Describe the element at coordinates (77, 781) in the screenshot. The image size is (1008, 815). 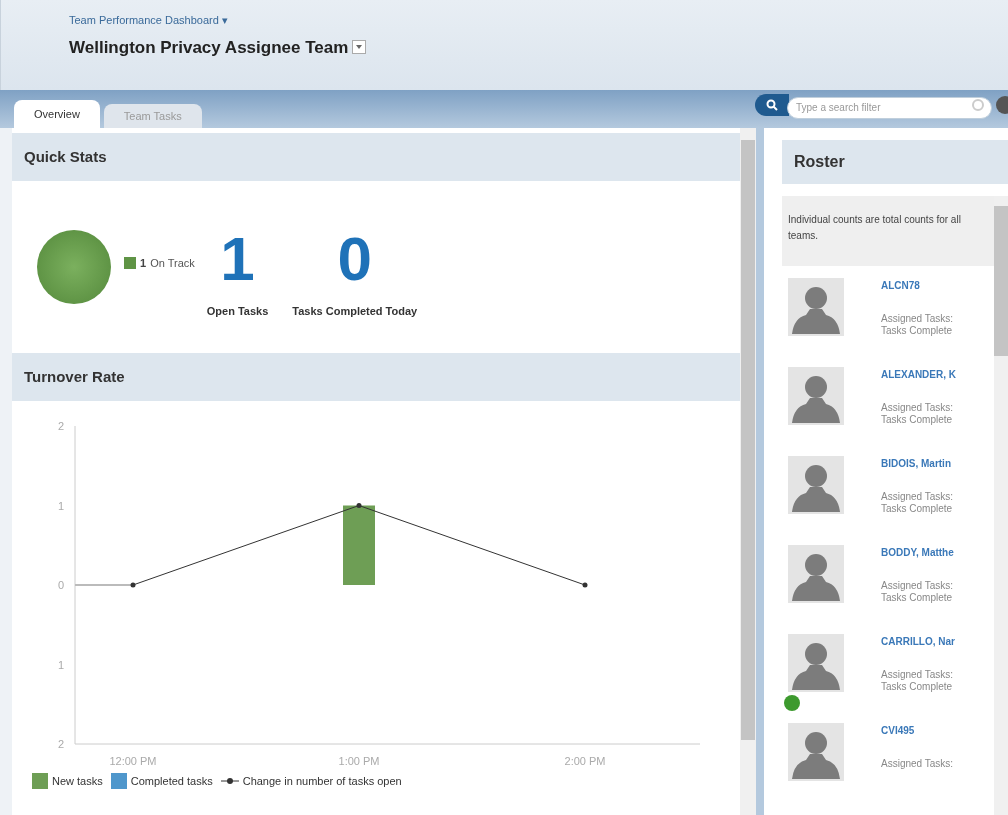
I see `legend-label: New tasks` at that location.